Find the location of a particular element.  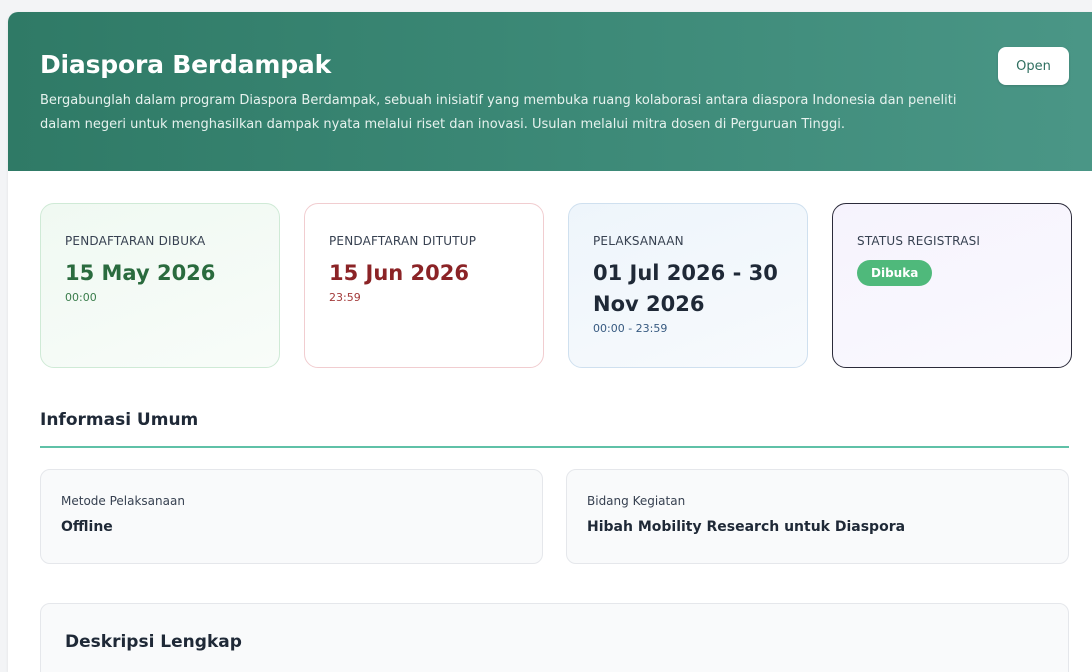

registration-open-label: PENDAFTARAN DIBUKA is located at coordinates (135, 241).